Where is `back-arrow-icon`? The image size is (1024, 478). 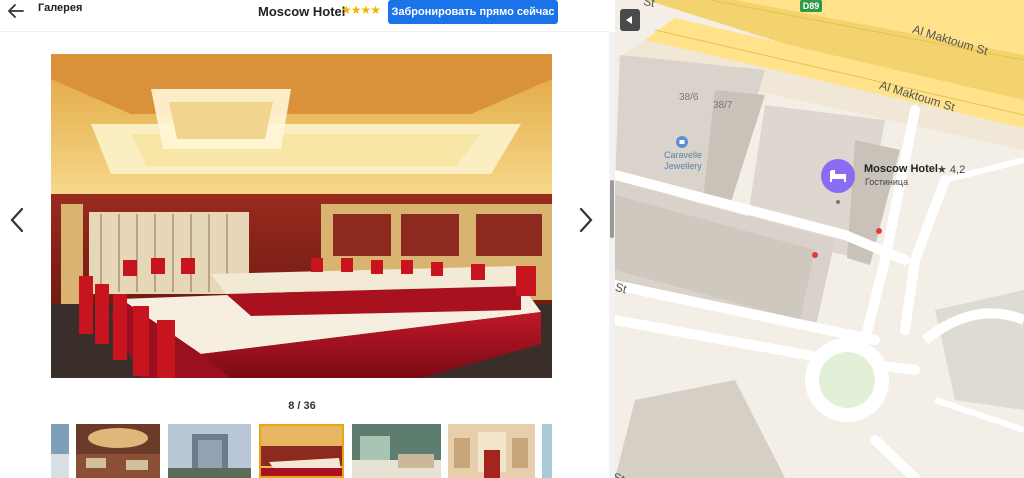 back-arrow-icon is located at coordinates (16, 11).